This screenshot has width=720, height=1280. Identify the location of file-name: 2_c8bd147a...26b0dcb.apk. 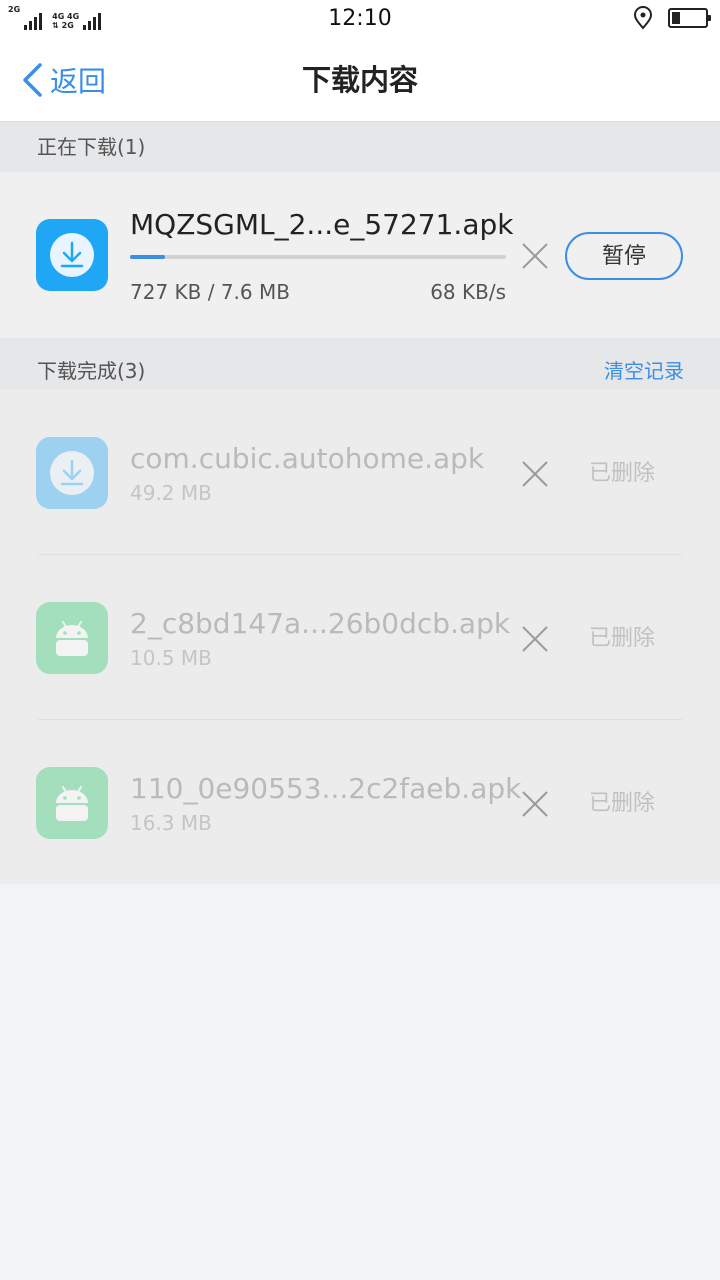
(320, 623).